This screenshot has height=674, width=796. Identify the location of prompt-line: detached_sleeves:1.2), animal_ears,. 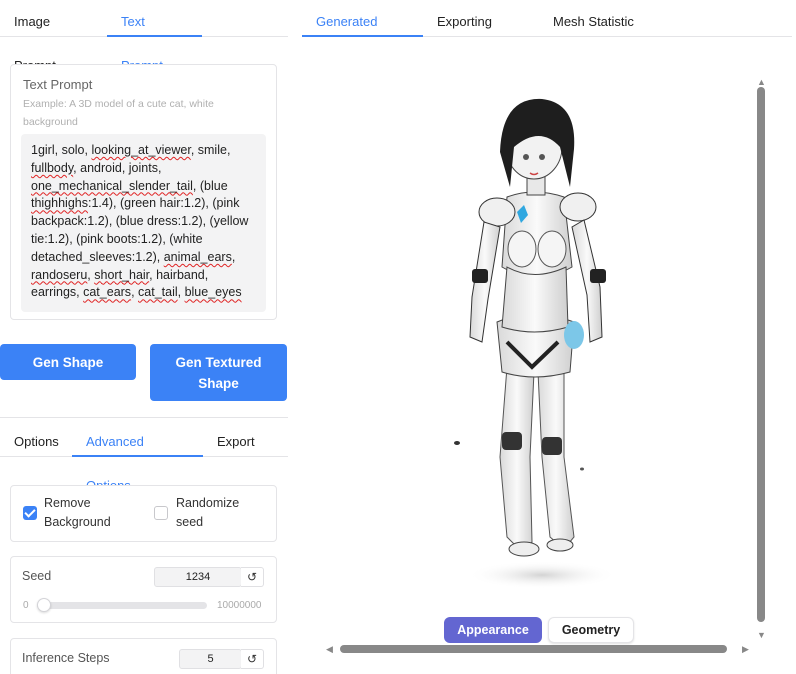
(133, 256).